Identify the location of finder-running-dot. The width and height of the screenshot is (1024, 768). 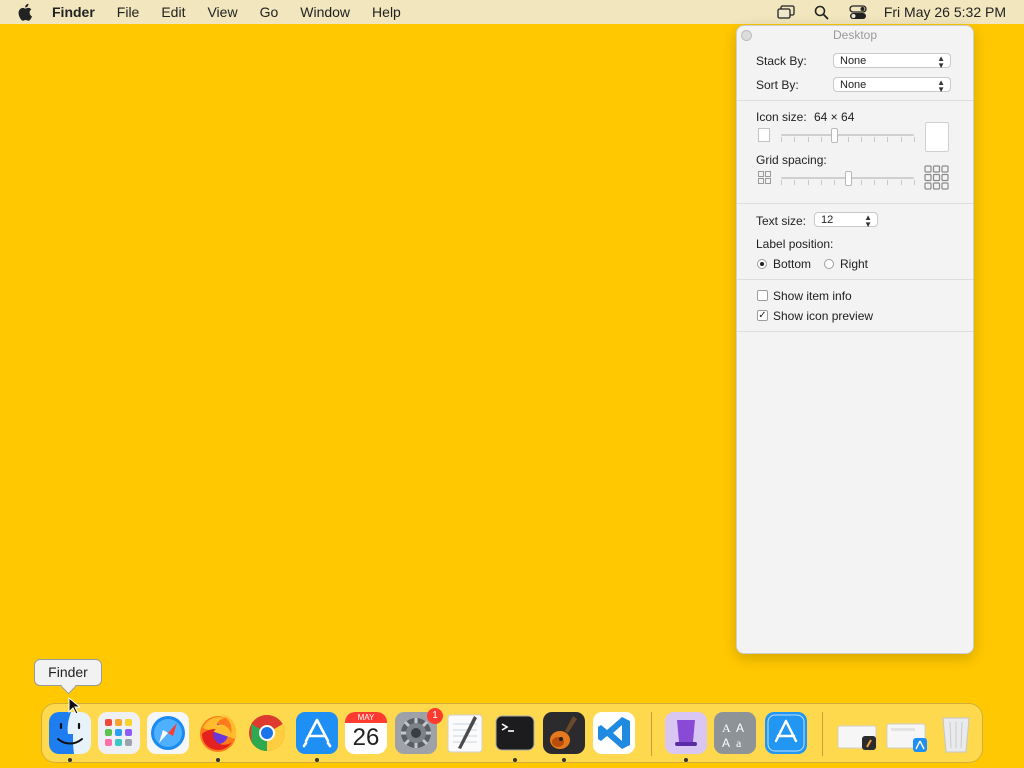
(70, 760).